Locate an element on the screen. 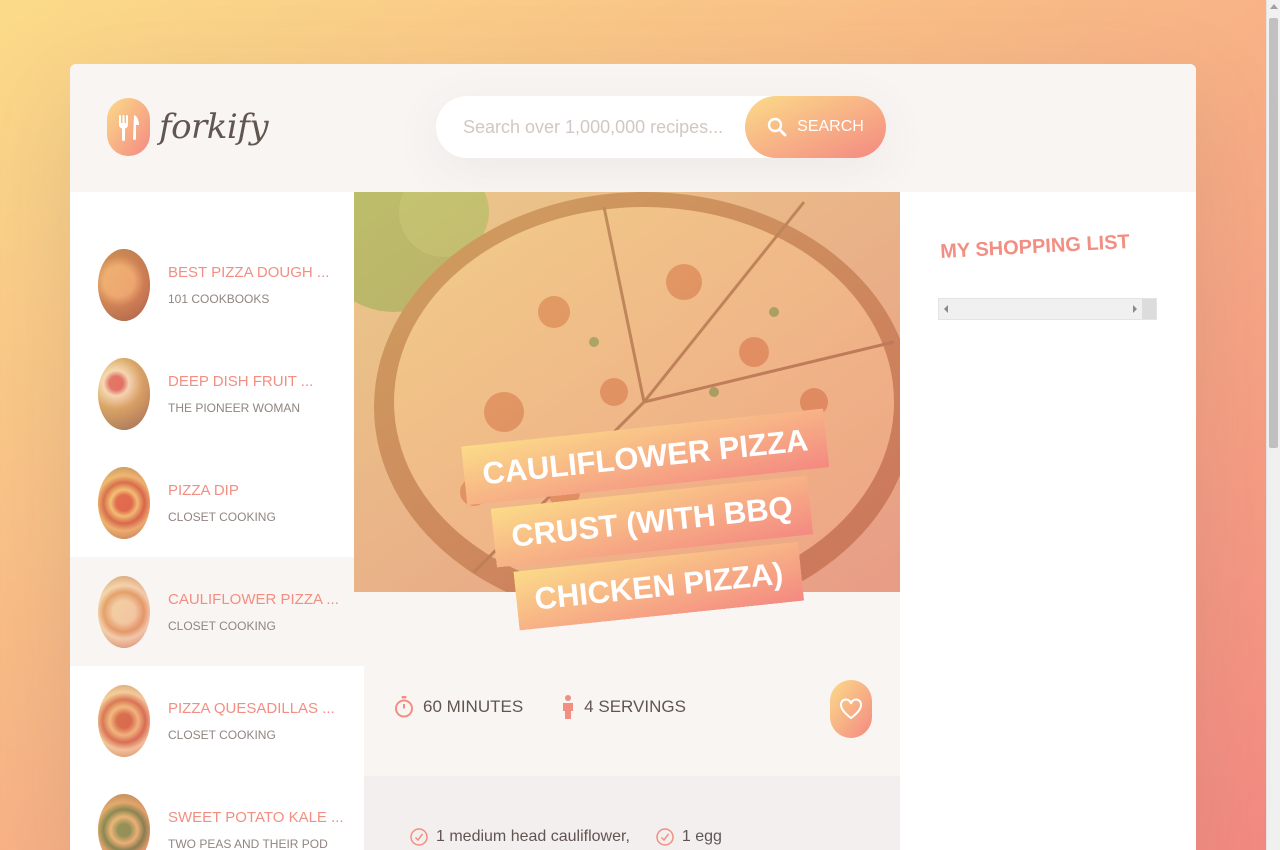  shopping-list-scrollbar is located at coordinates (1047, 309).